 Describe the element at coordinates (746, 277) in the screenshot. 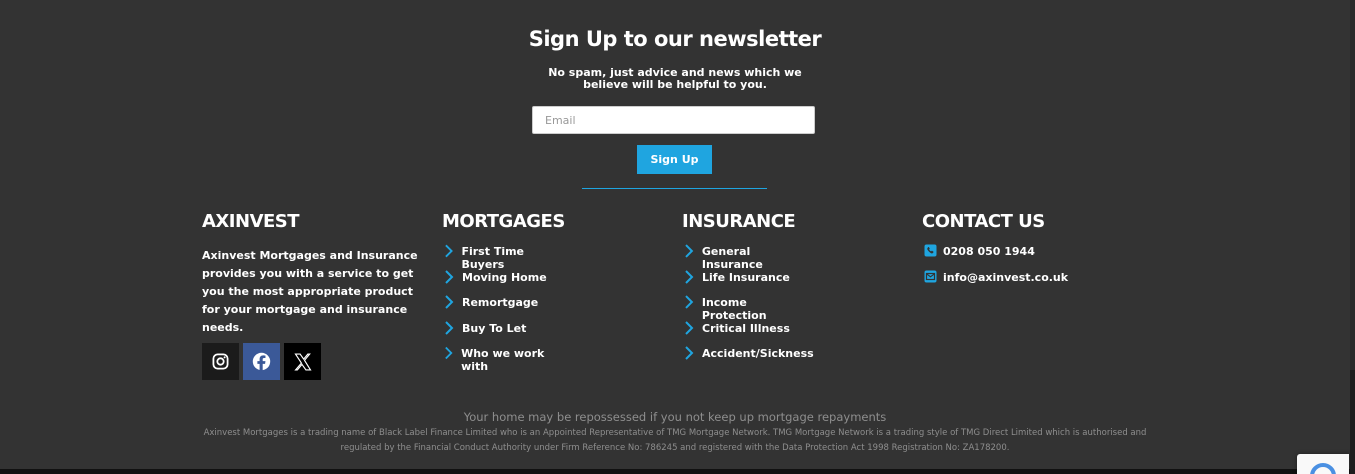

I see `link-label: Life Insurance` at that location.